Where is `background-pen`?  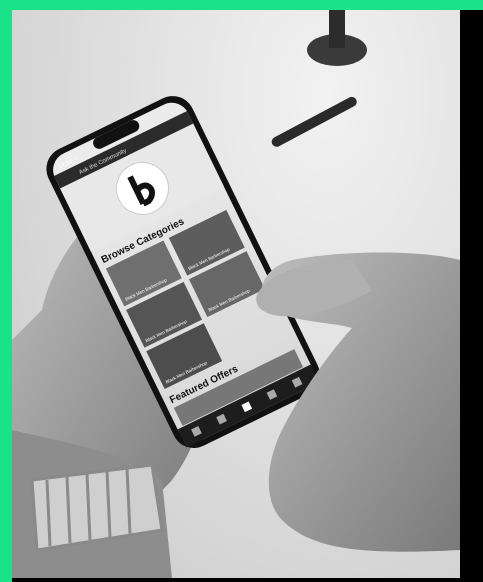
background-pen is located at coordinates (314, 121).